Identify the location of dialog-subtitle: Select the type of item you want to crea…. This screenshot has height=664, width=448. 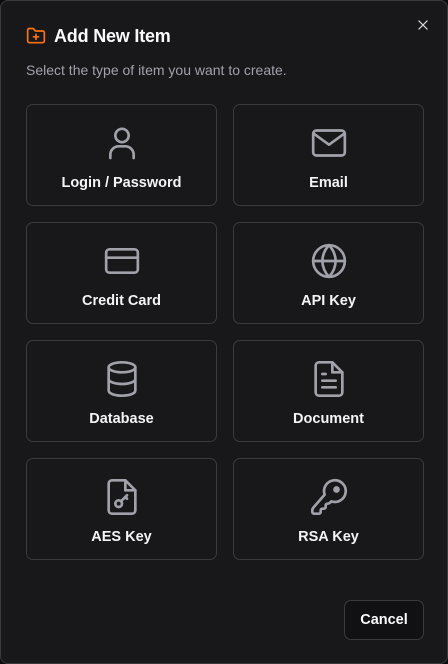
(156, 70).